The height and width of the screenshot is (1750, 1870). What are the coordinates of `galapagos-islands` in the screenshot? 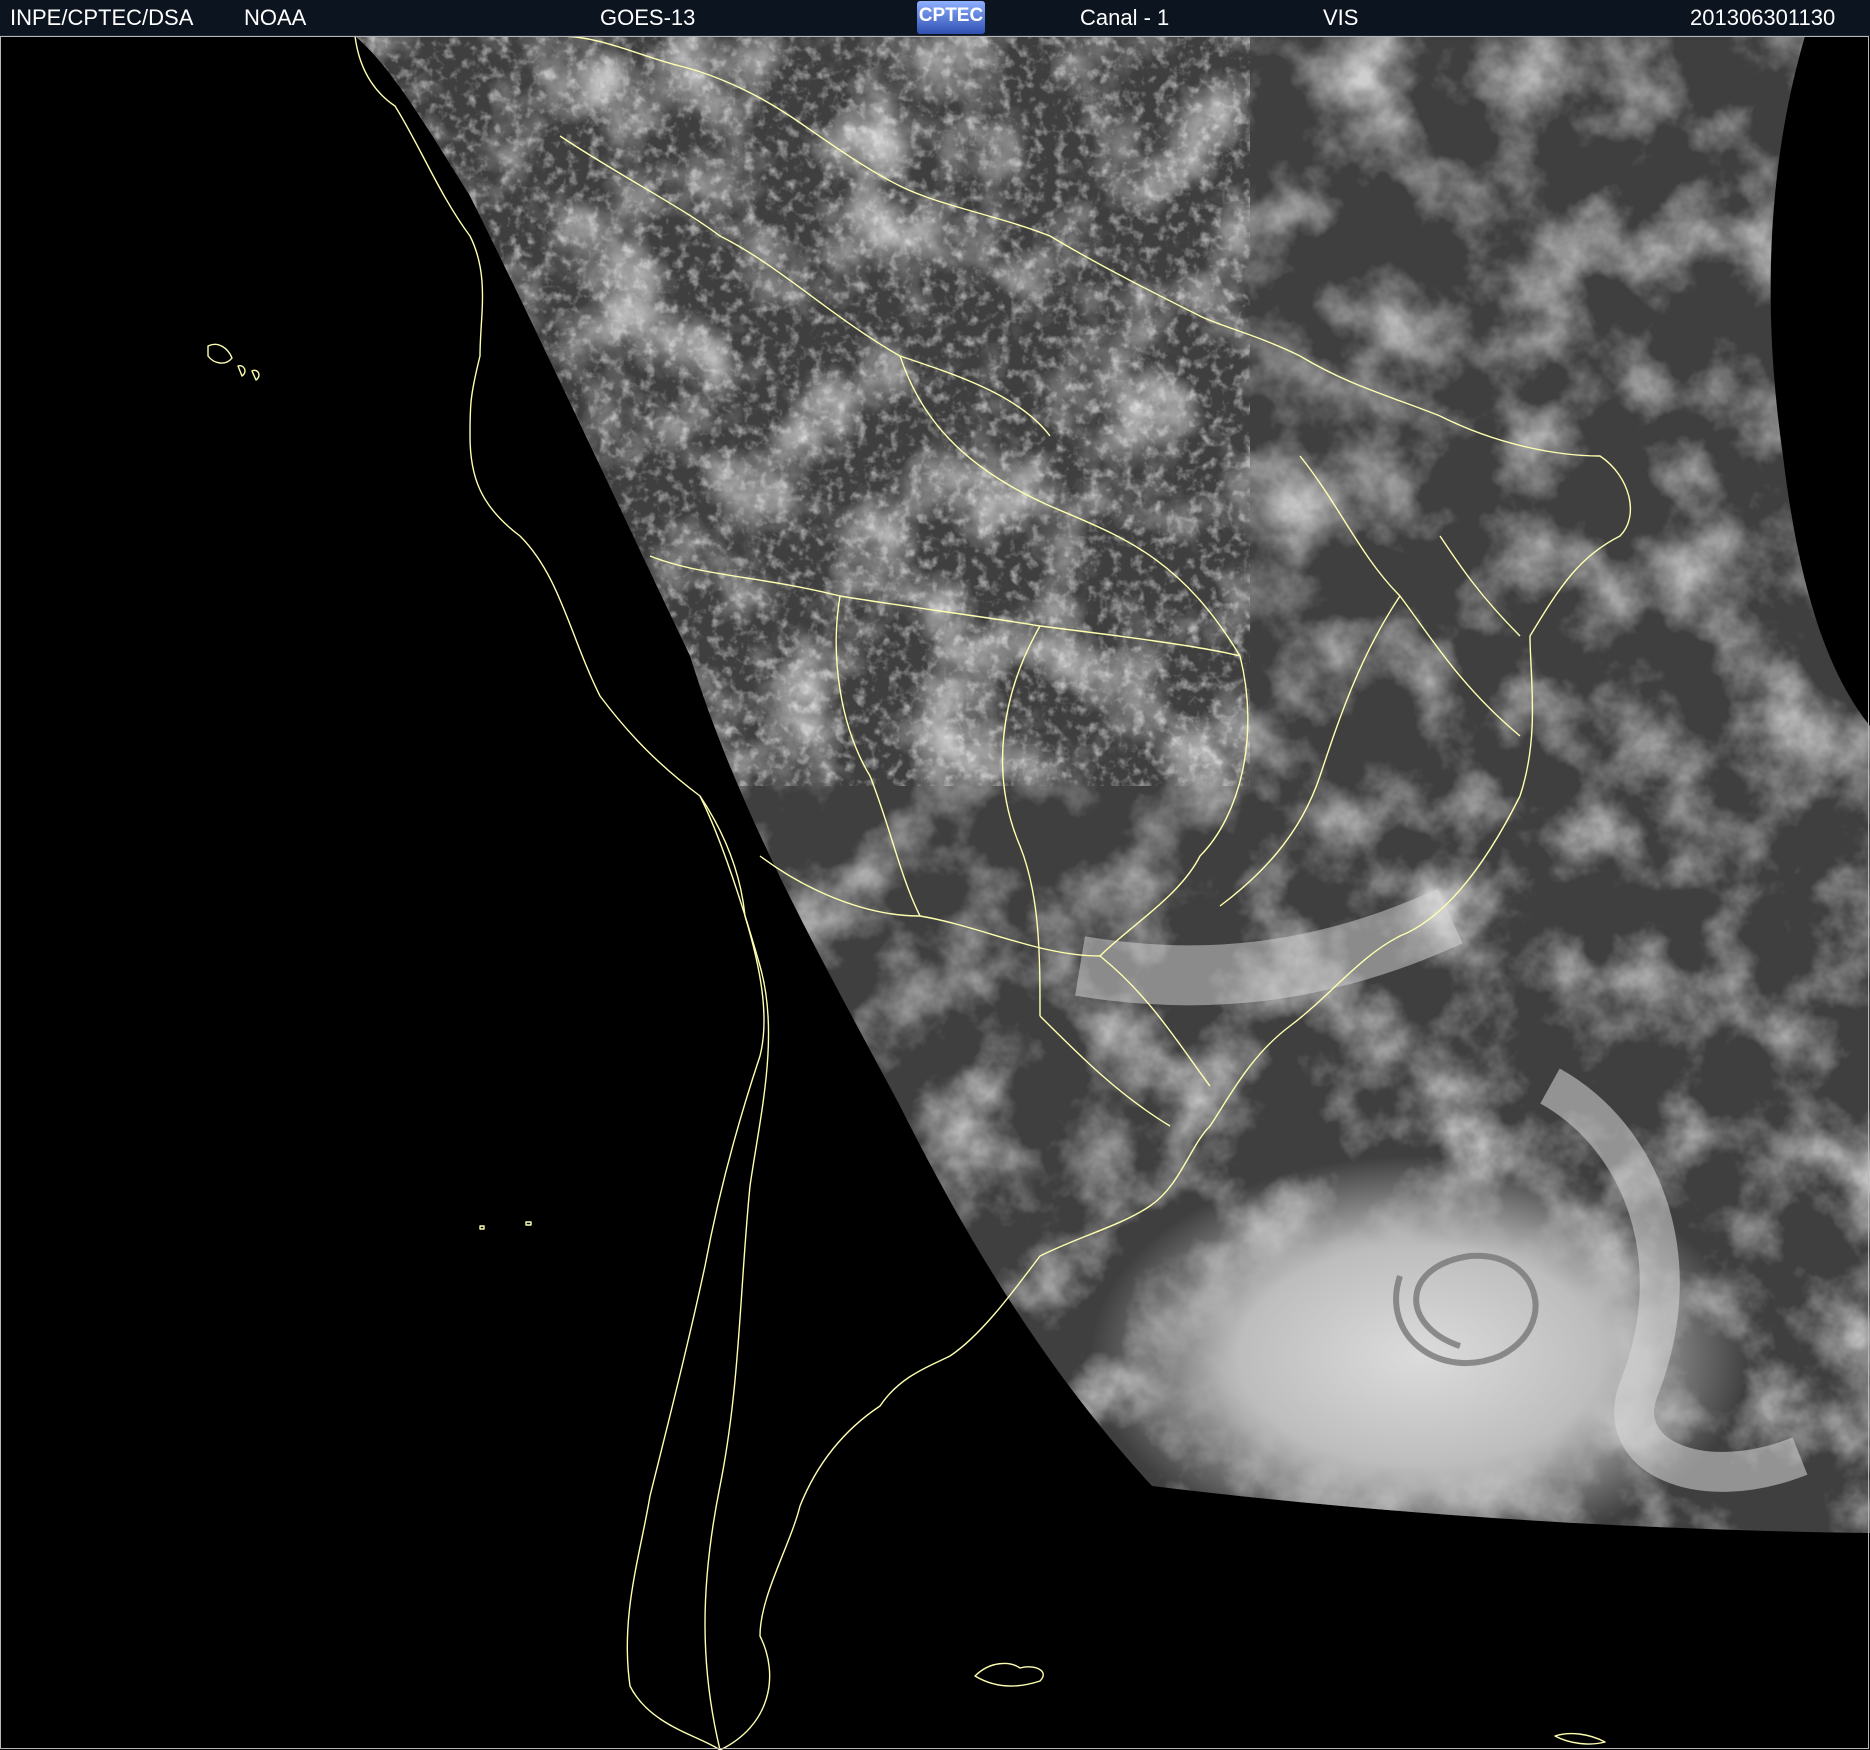 It's located at (233, 362).